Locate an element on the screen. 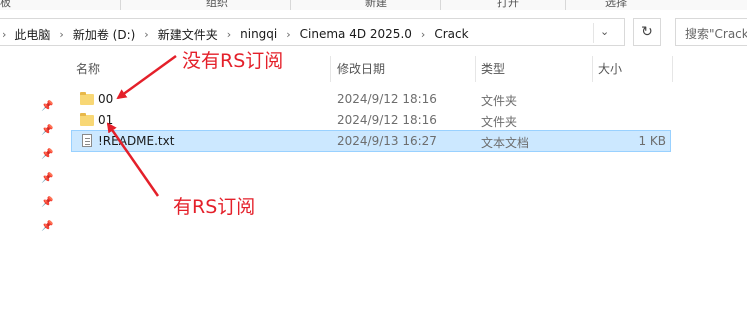 The image size is (747, 318). annotation-bottom: 有RS订阅 is located at coordinates (214, 207).